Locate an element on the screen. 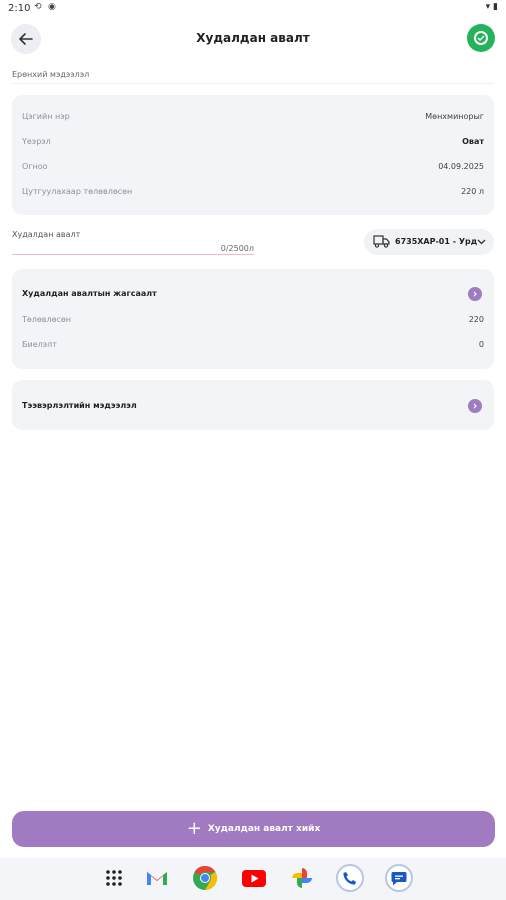  vehicle-label: 6735ХАР-01 - Урд is located at coordinates (436, 241).